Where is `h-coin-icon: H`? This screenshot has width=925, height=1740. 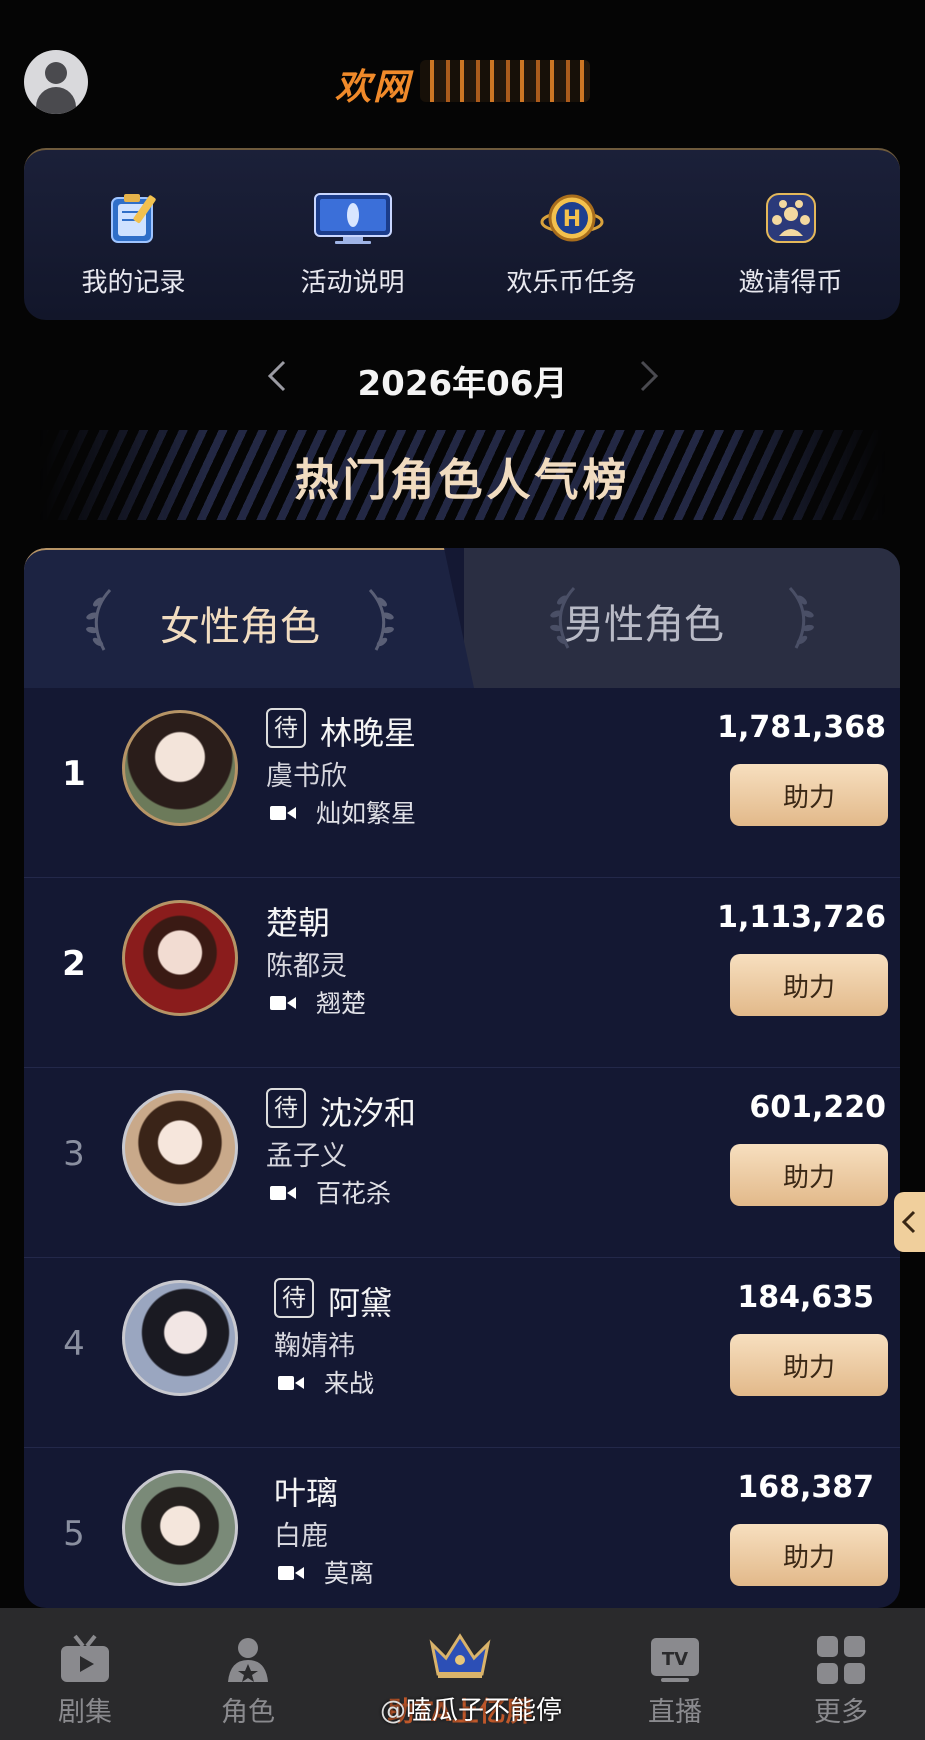 h-coin-icon: H is located at coordinates (571, 218).